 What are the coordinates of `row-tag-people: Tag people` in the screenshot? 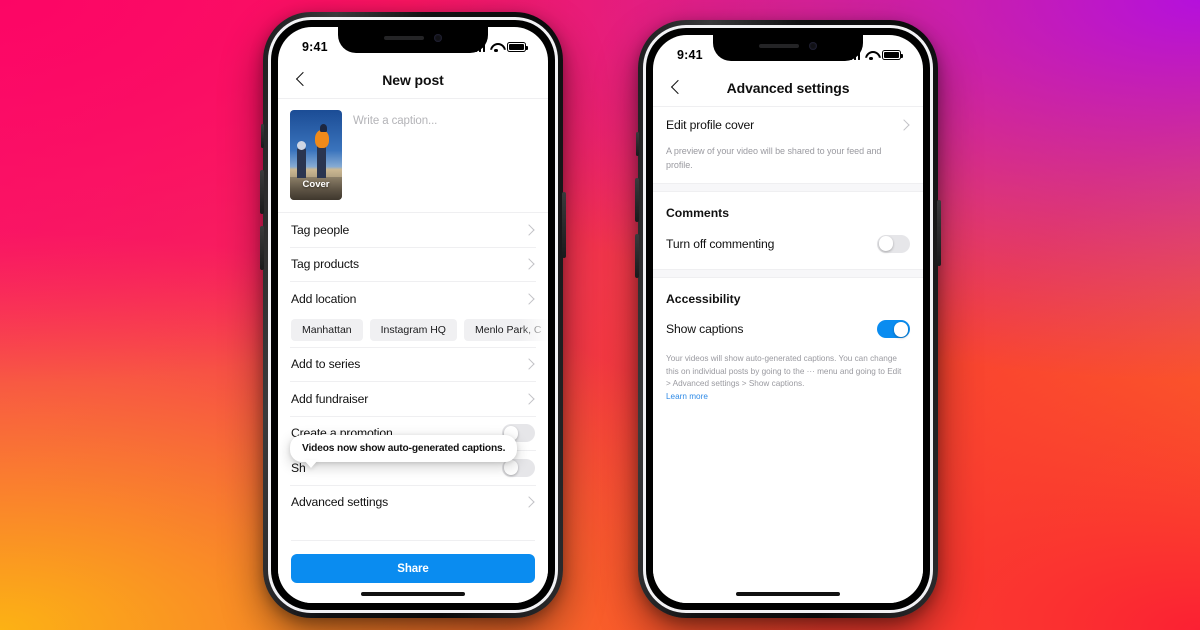 It's located at (413, 230).